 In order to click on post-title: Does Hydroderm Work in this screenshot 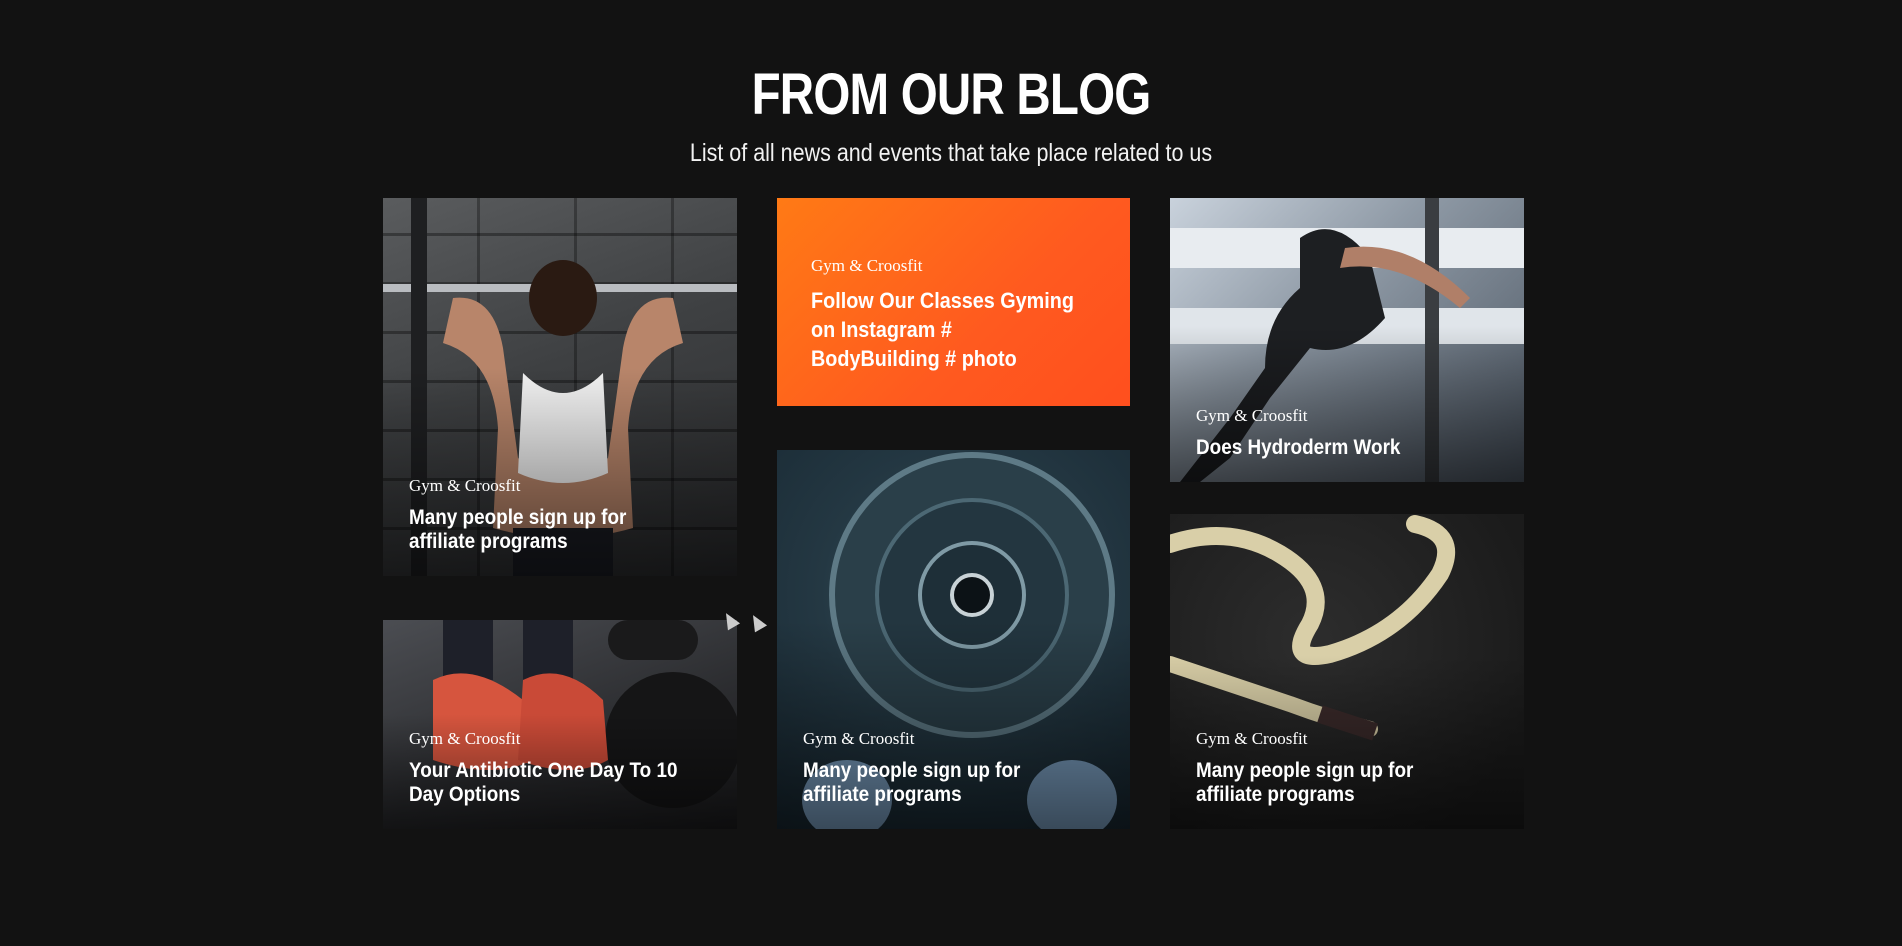, I will do `click(1332, 448)`.